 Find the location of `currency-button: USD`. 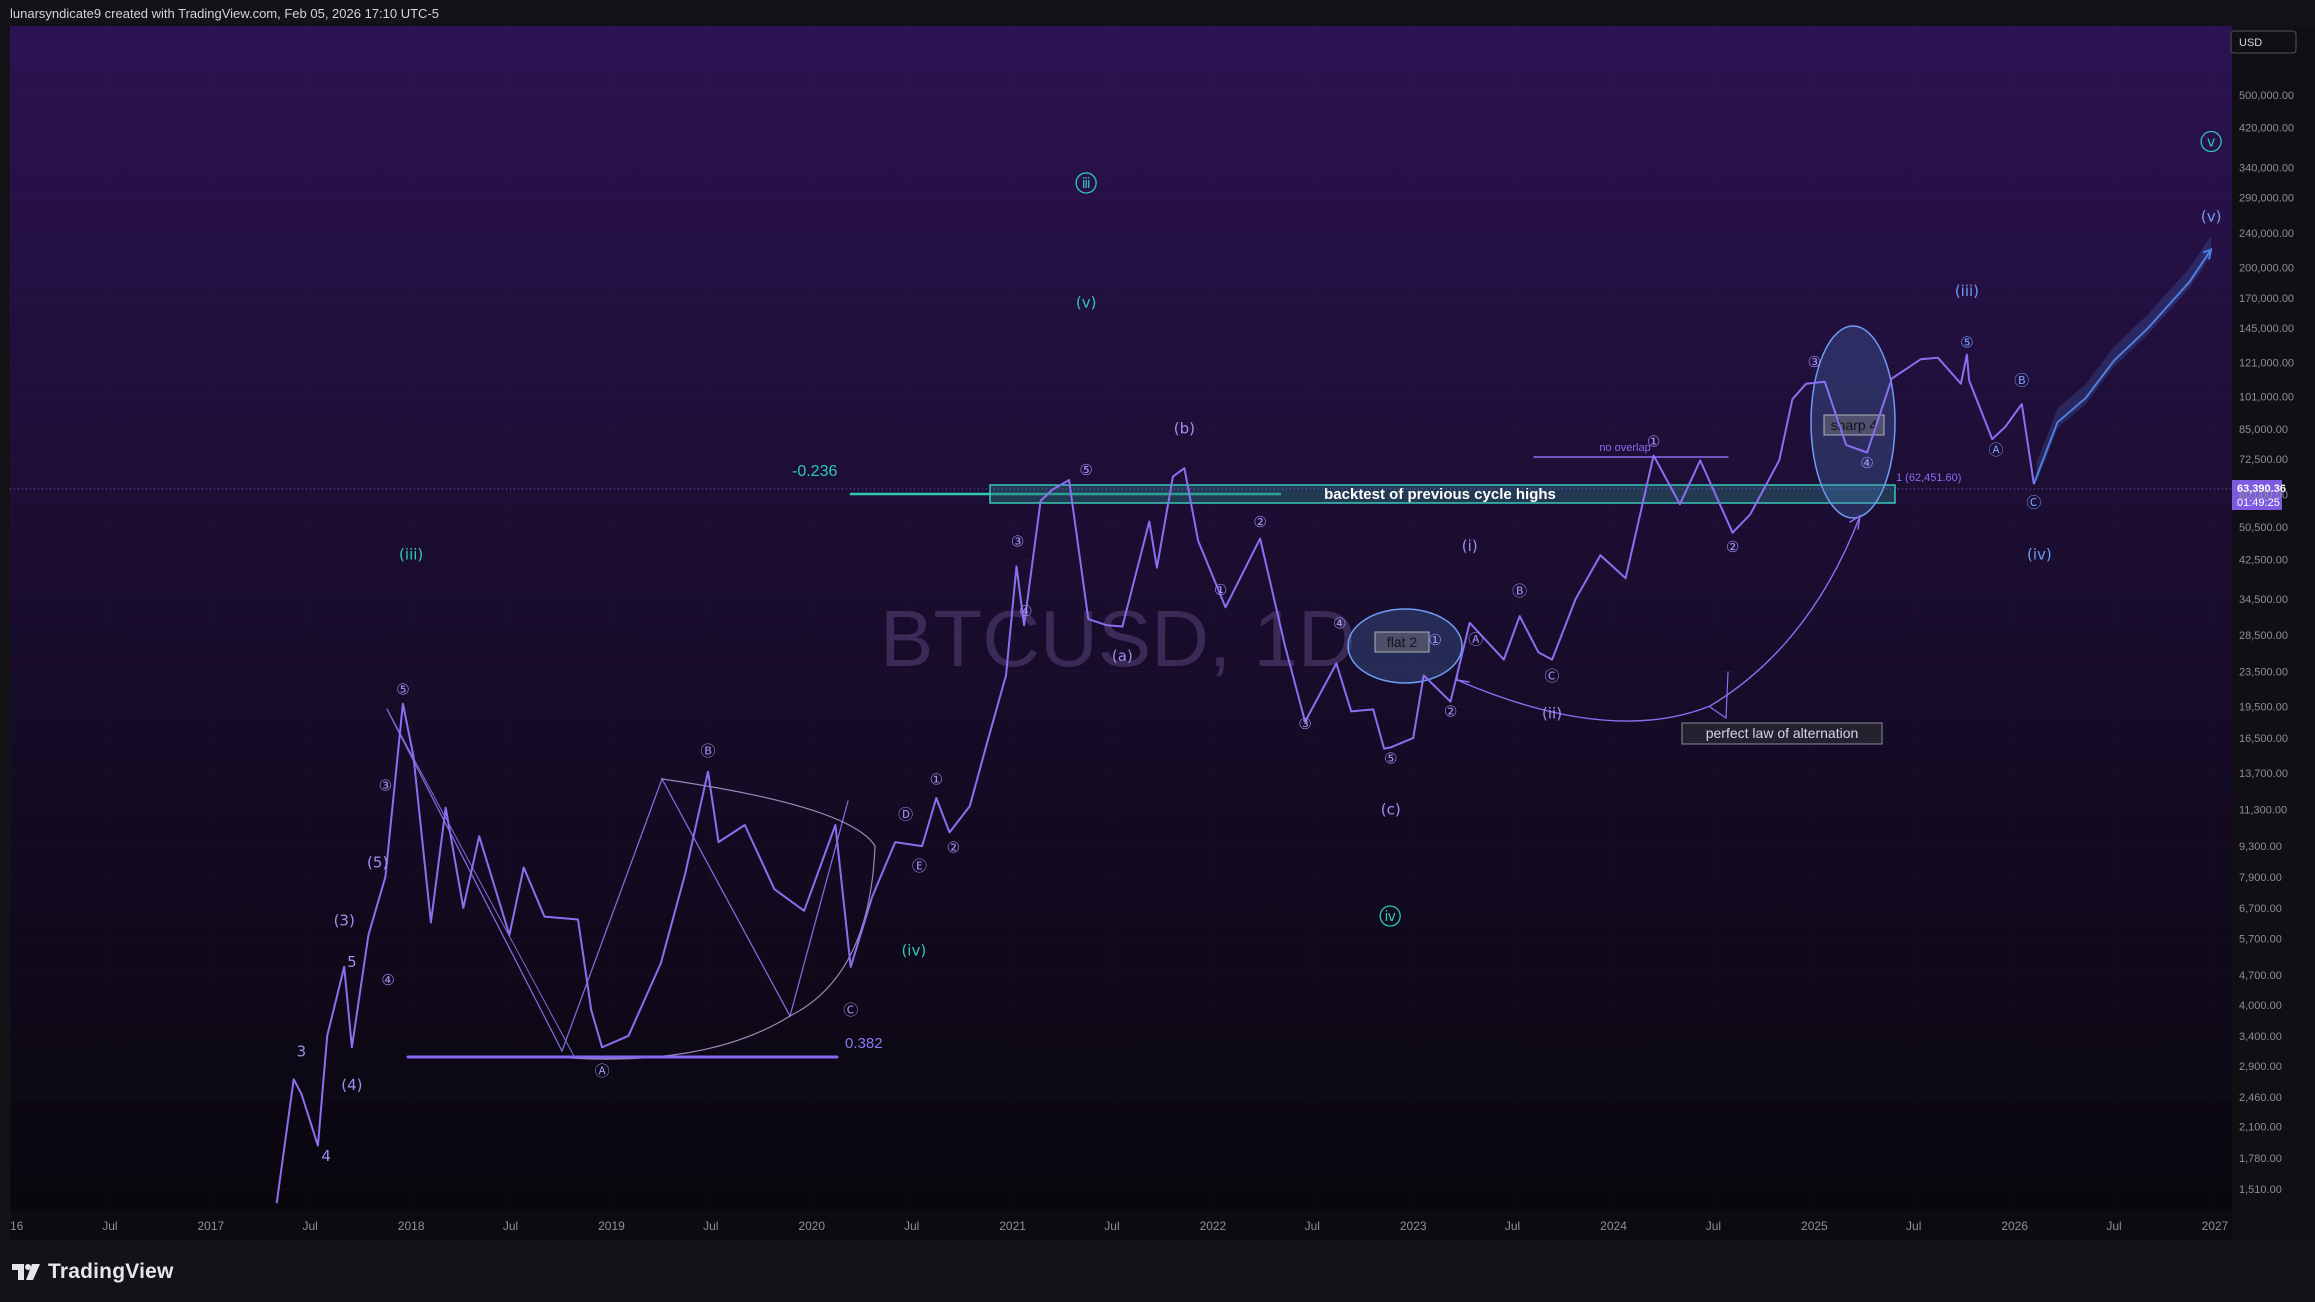

currency-button: USD is located at coordinates (2263, 42).